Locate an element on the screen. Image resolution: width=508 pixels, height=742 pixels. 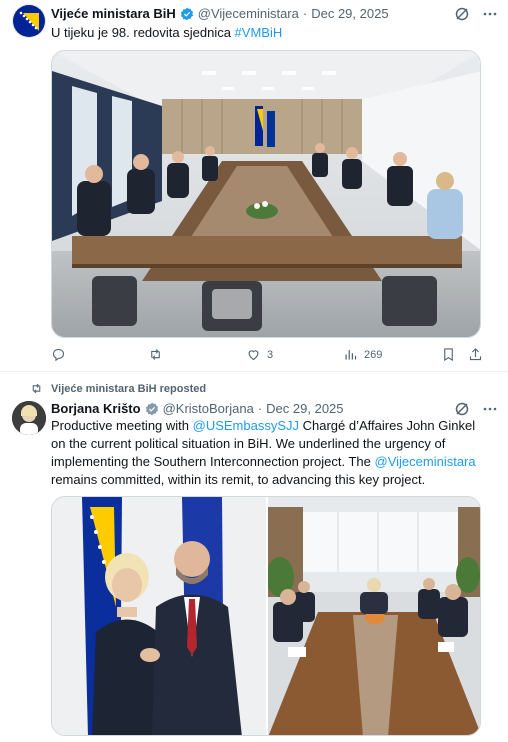
like-count: 3 is located at coordinates (270, 354).